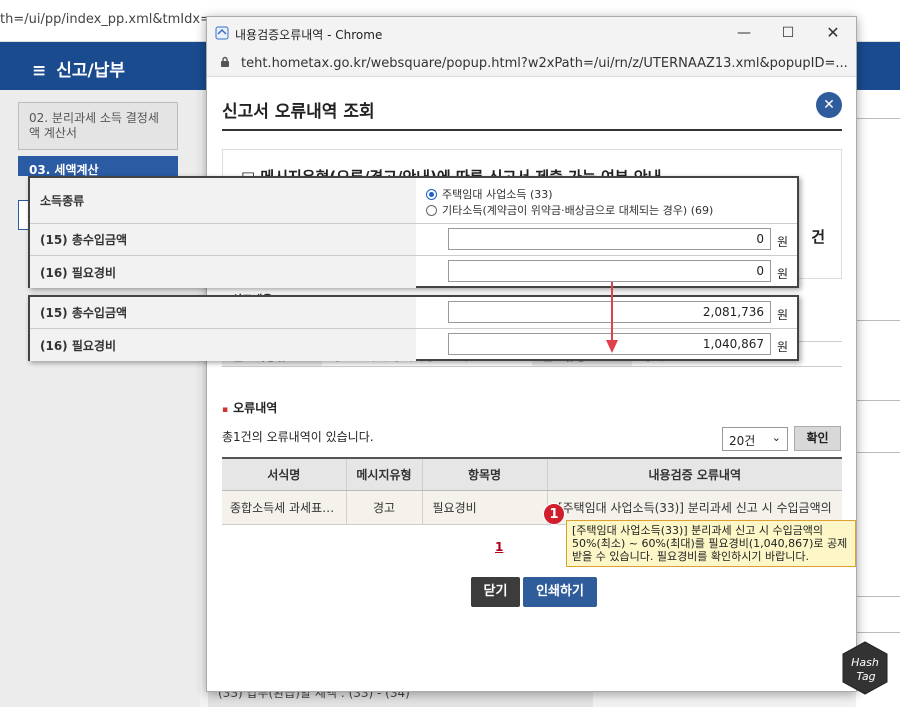 The image size is (900, 707). I want to click on radio-housing-rental: 주택임대 사업소득 (33), so click(489, 194).